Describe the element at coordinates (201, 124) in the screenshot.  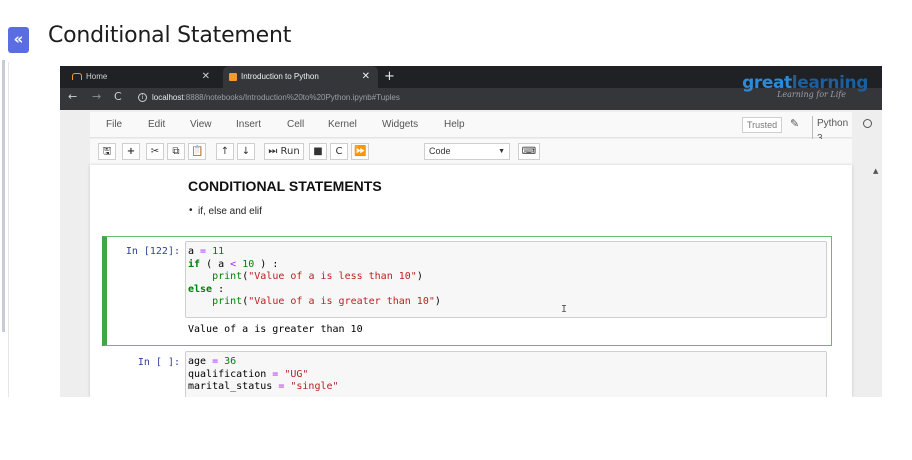
I see `menu-view: View` at that location.